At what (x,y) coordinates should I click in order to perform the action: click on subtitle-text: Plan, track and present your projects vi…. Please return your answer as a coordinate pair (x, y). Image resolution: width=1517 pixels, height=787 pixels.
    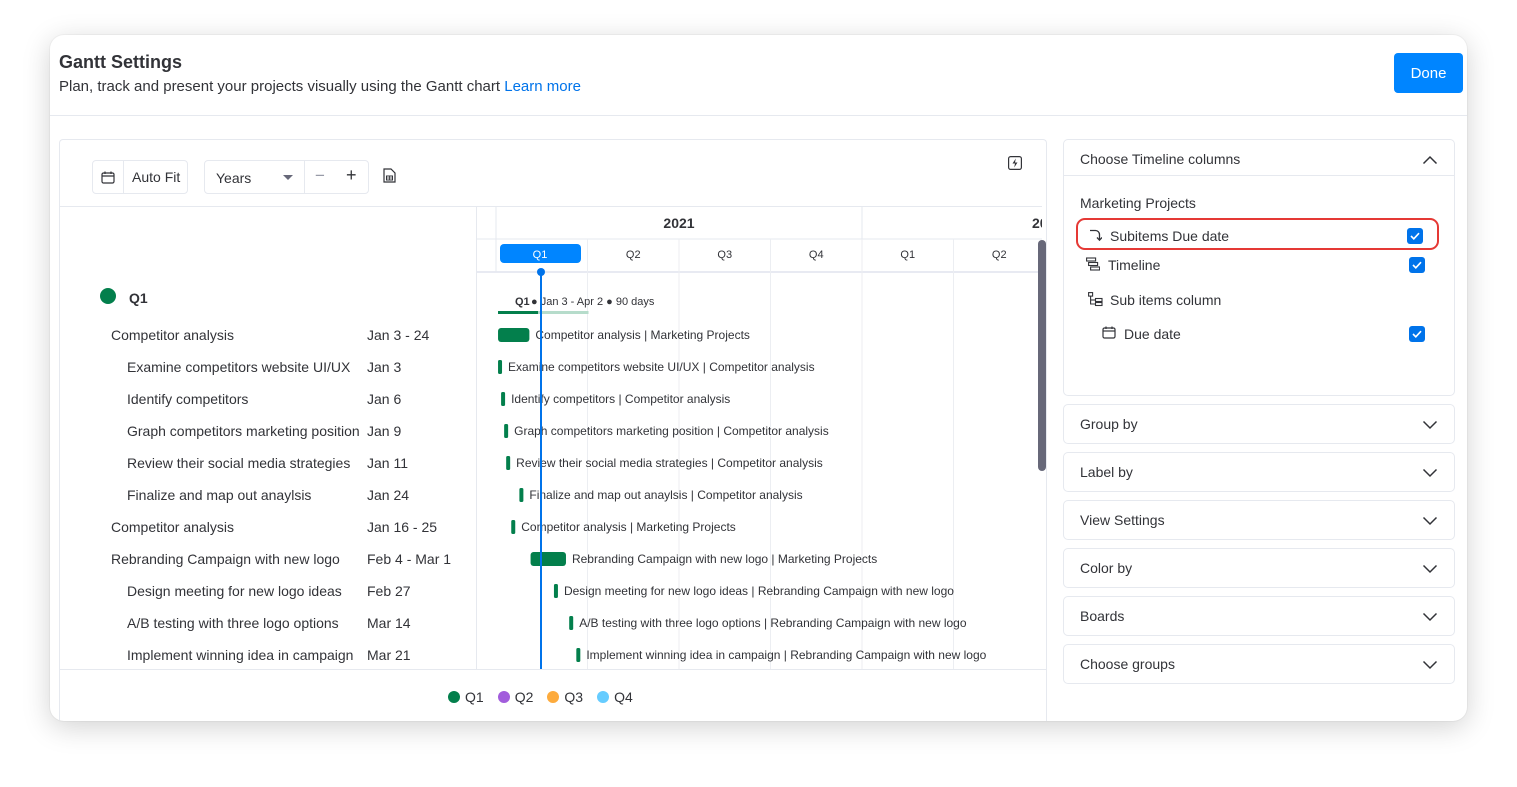
    Looking at the image, I should click on (280, 86).